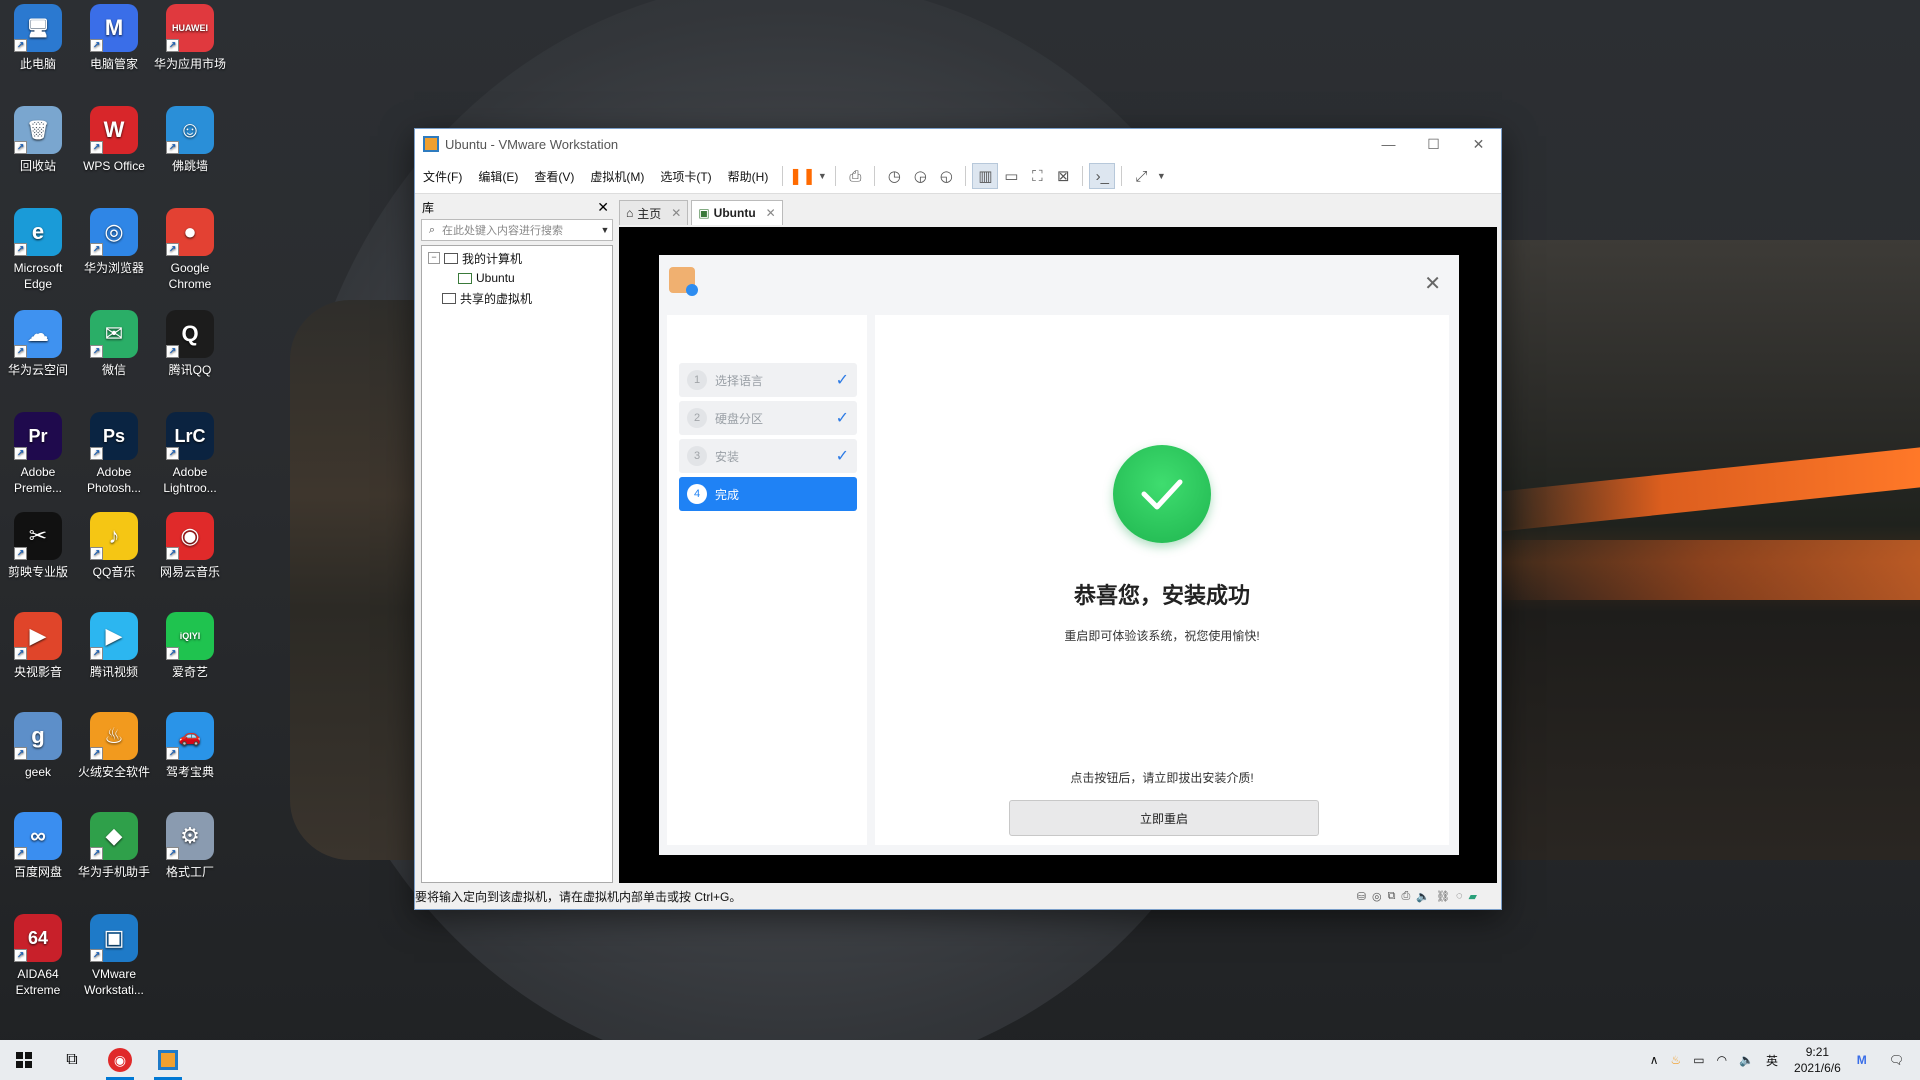  I want to click on close-library-icon: ✕, so click(603, 207).